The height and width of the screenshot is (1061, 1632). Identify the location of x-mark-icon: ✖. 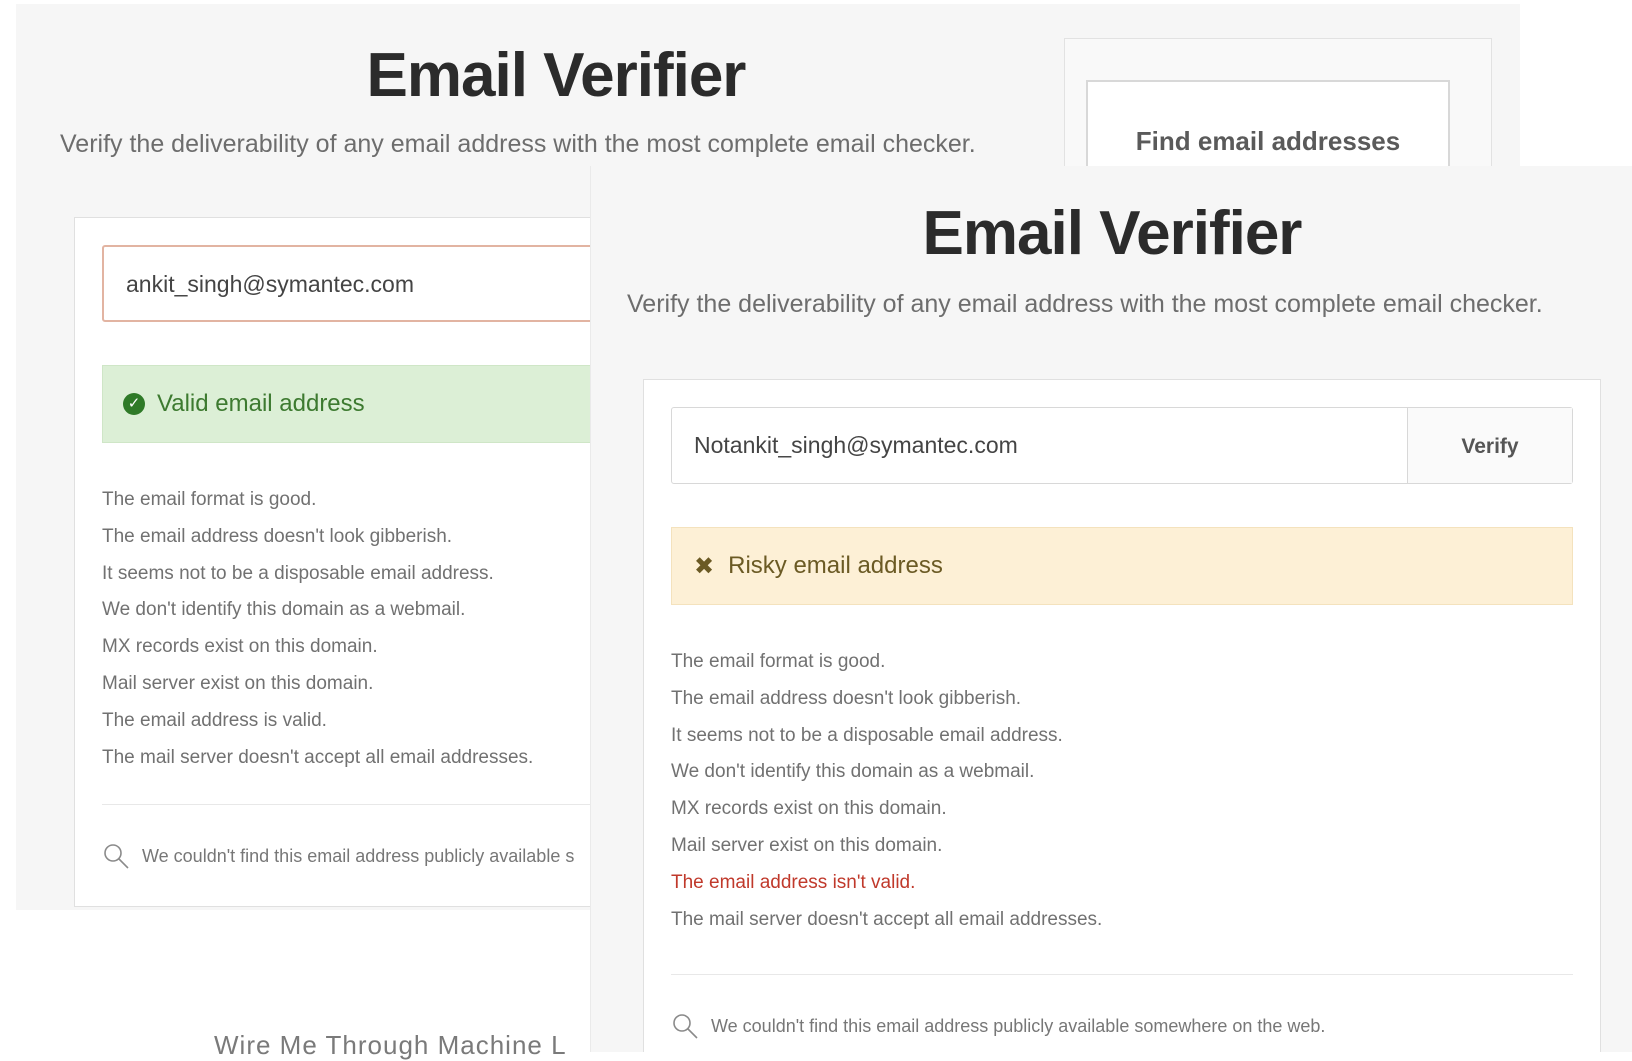
(704, 566).